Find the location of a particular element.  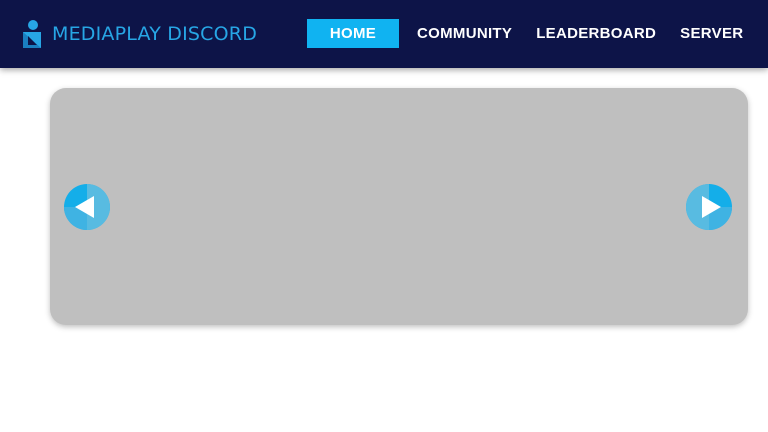

nav-home: HOME is located at coordinates (353, 33).